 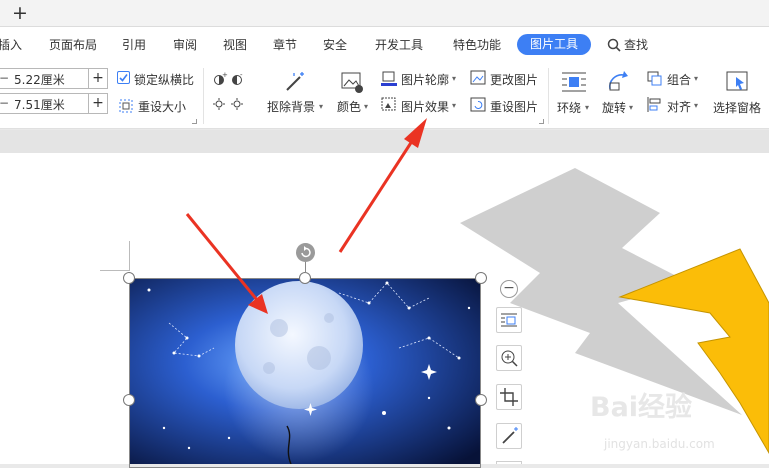 I want to click on layout-options-button, so click(x=509, y=320).